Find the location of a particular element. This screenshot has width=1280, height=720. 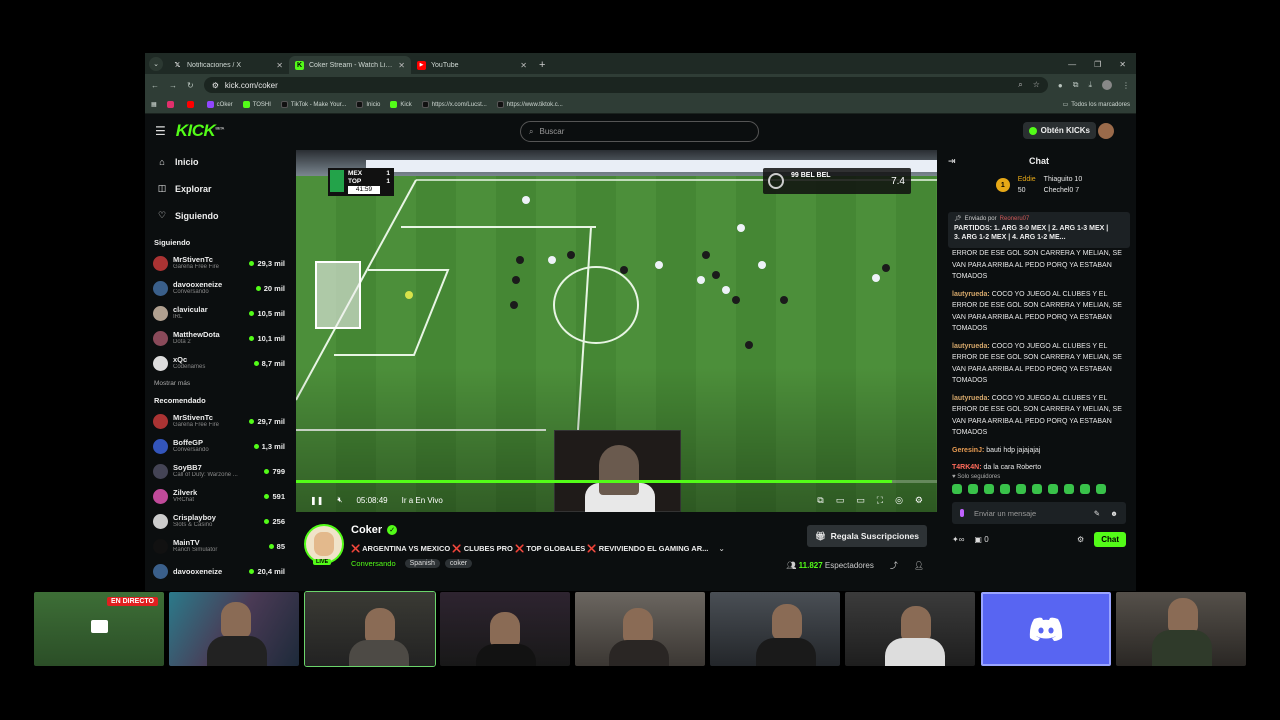

new-tab-button: + is located at coordinates (542, 65).